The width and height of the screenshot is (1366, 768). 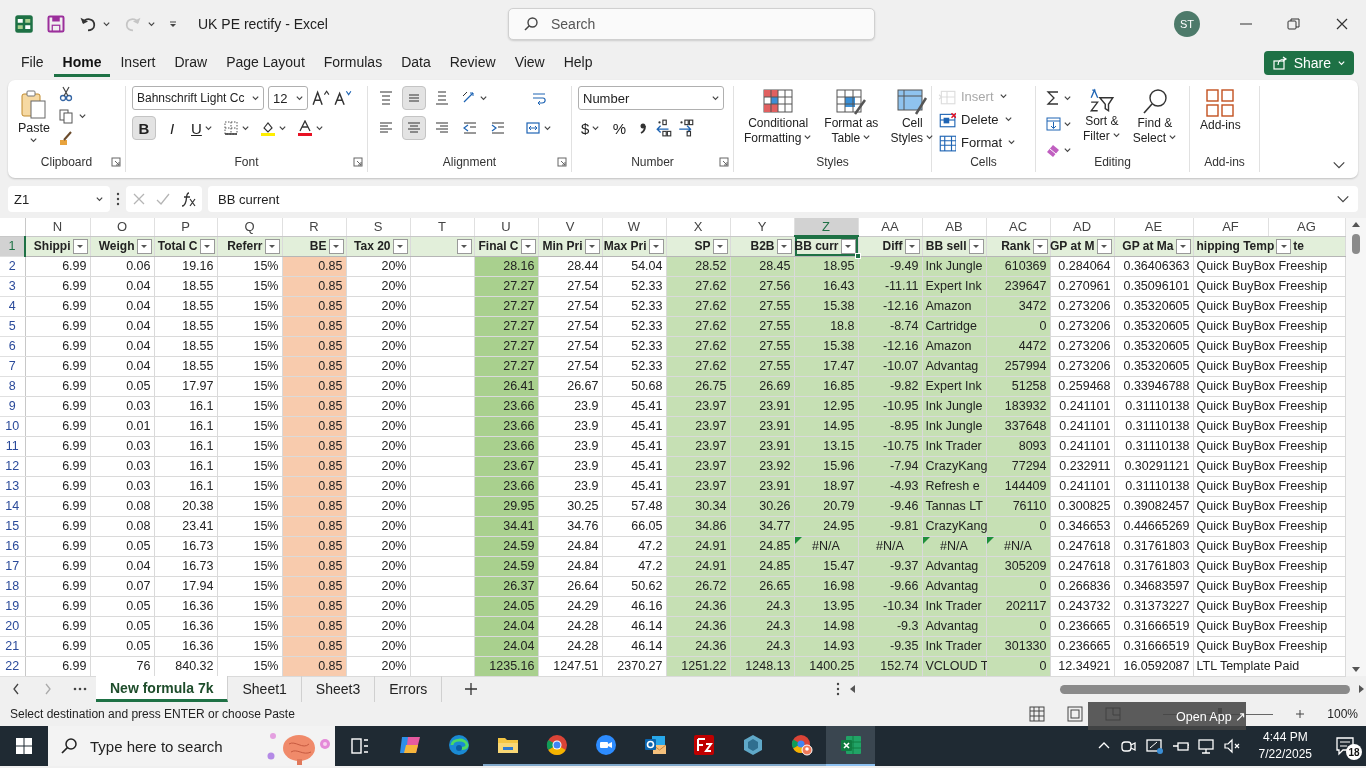 What do you see at coordinates (890, 227) in the screenshot?
I see `column-header: AA` at bounding box center [890, 227].